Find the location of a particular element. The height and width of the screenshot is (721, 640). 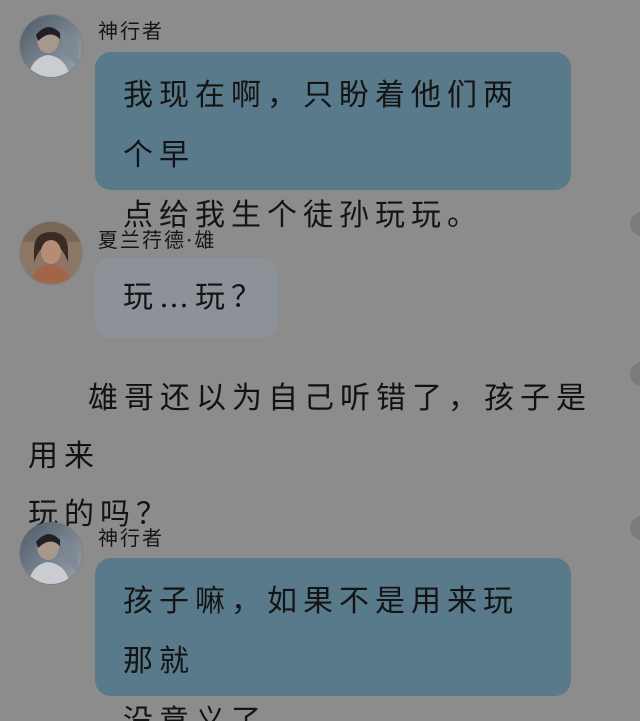

narration-line: 雄哥还以为自己听错了，孩子是用来 is located at coordinates (310, 427).